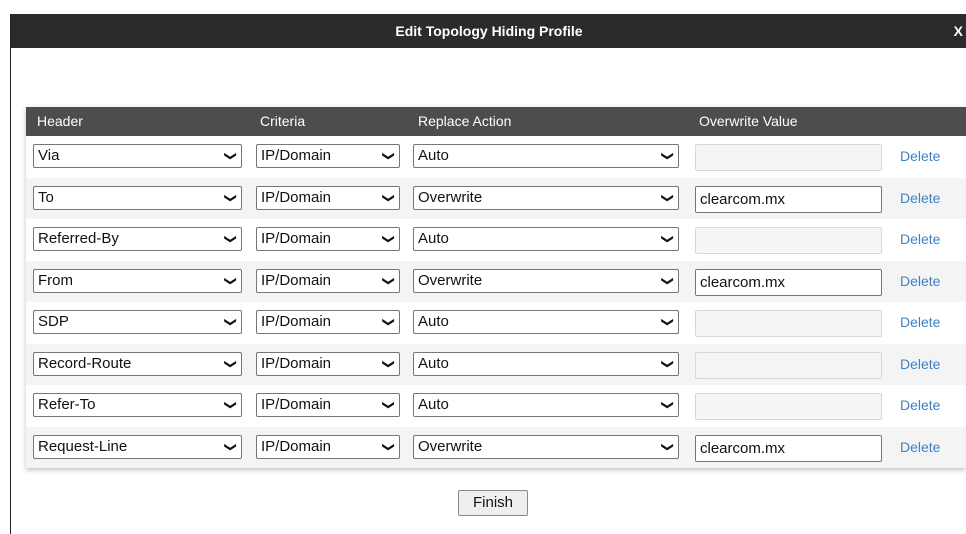 This screenshot has height=534, width=966. I want to click on table-row: Referred-By ❯ IP/Domain ❯ Auto ❯ Delete, so click(496, 240).